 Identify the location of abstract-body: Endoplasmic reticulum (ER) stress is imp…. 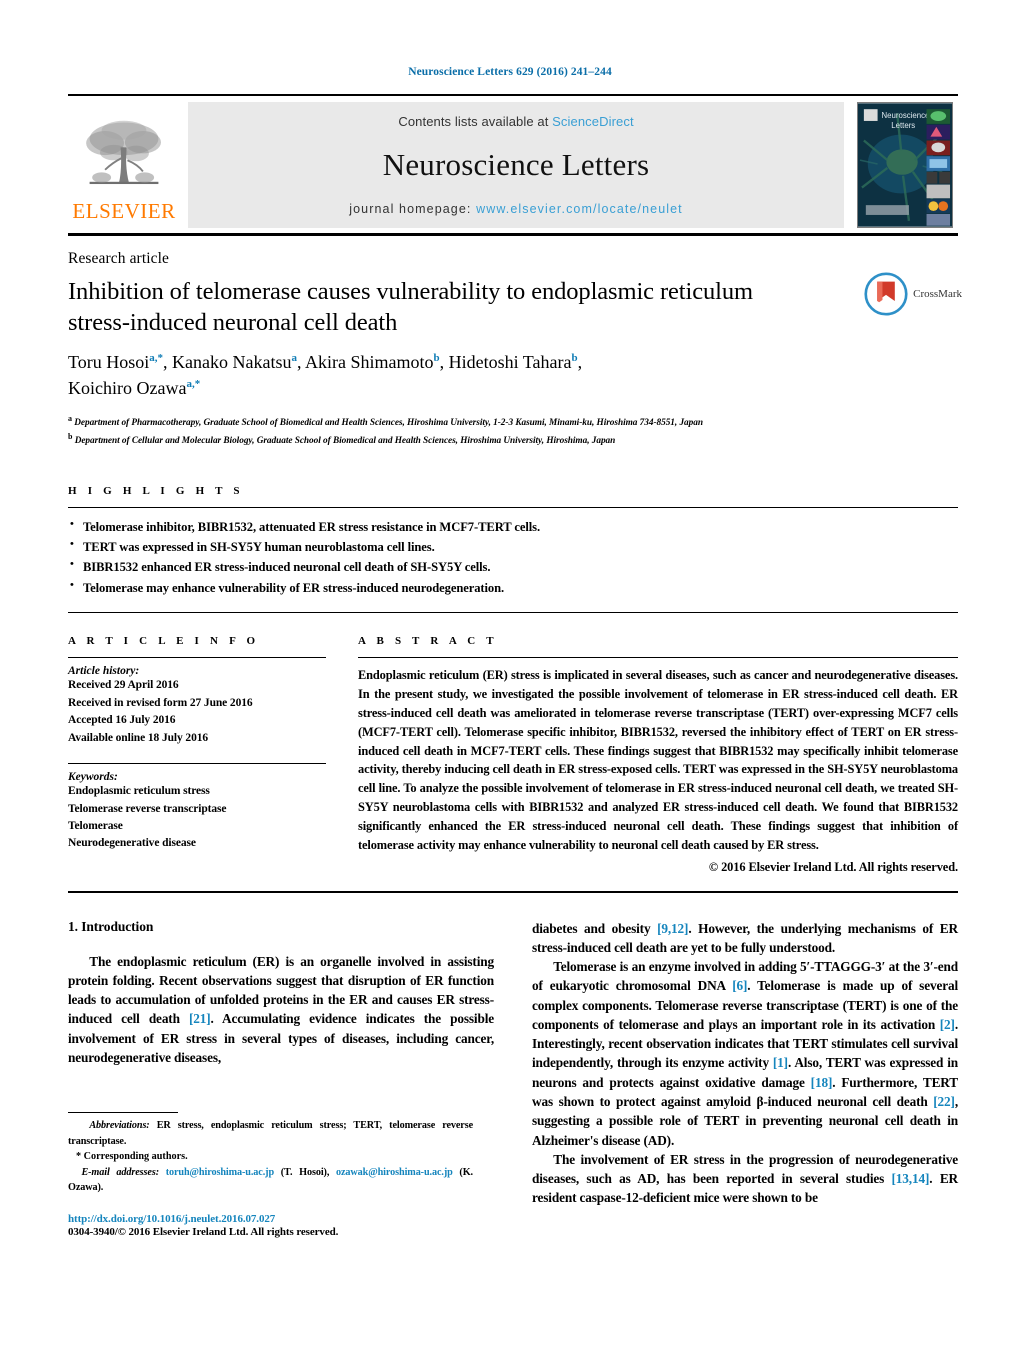
(658, 760).